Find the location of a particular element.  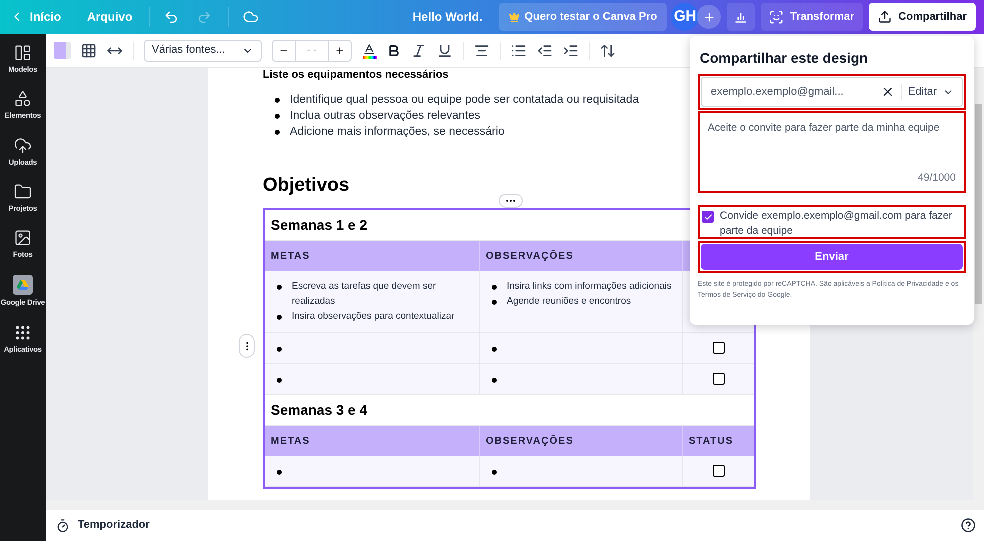

share-button: Compartilhar is located at coordinates (922, 17).